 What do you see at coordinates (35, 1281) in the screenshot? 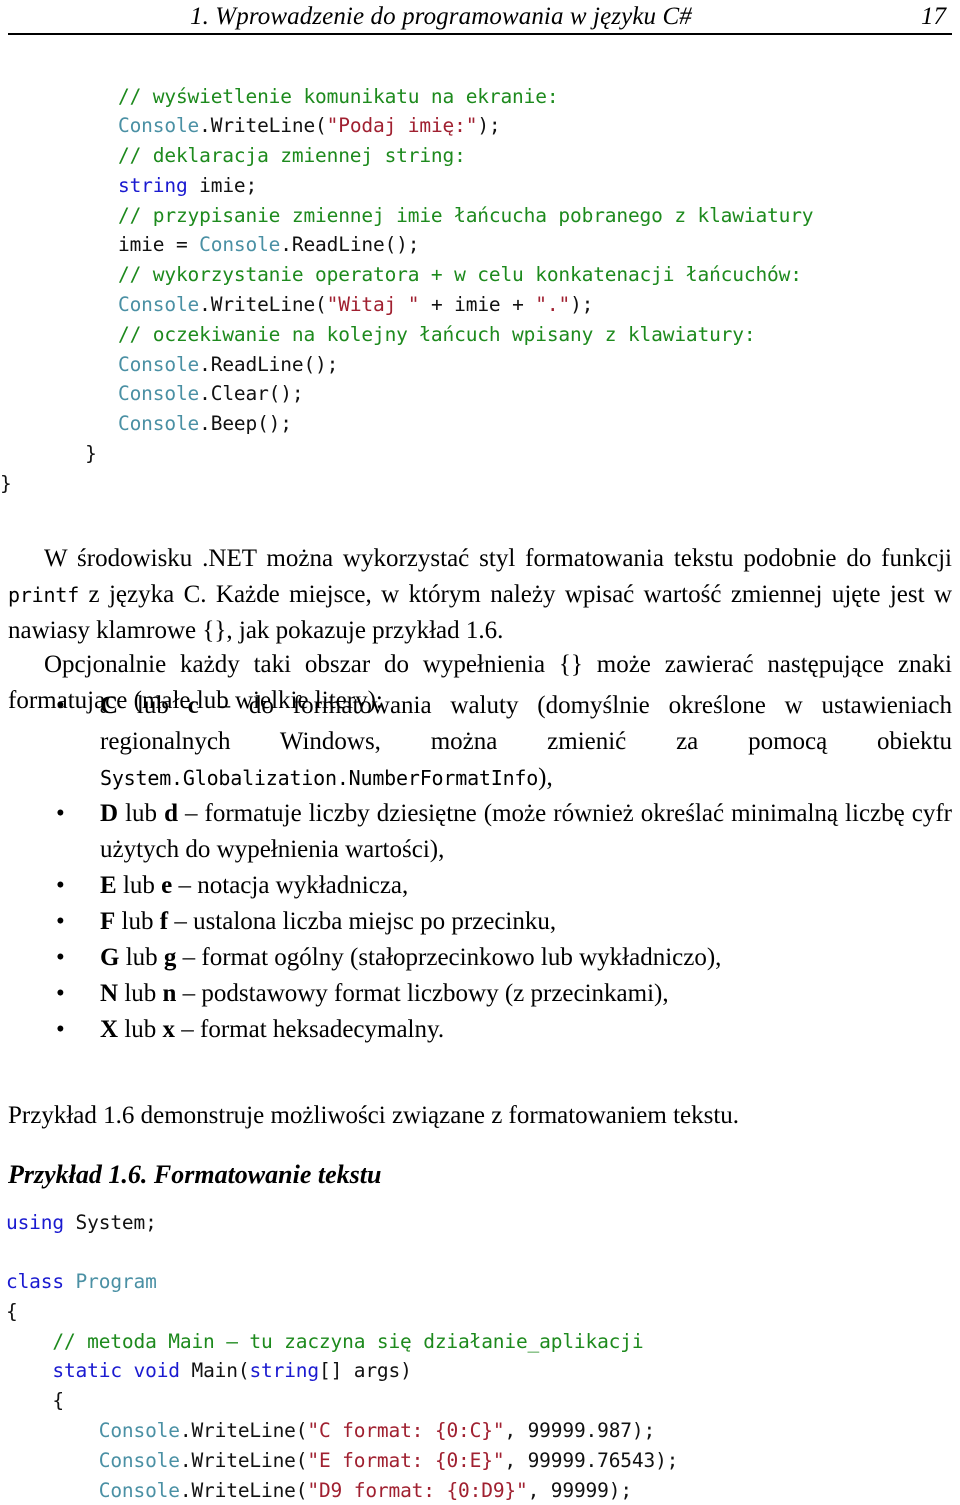
I see `code-token-keyword-class: class` at bounding box center [35, 1281].